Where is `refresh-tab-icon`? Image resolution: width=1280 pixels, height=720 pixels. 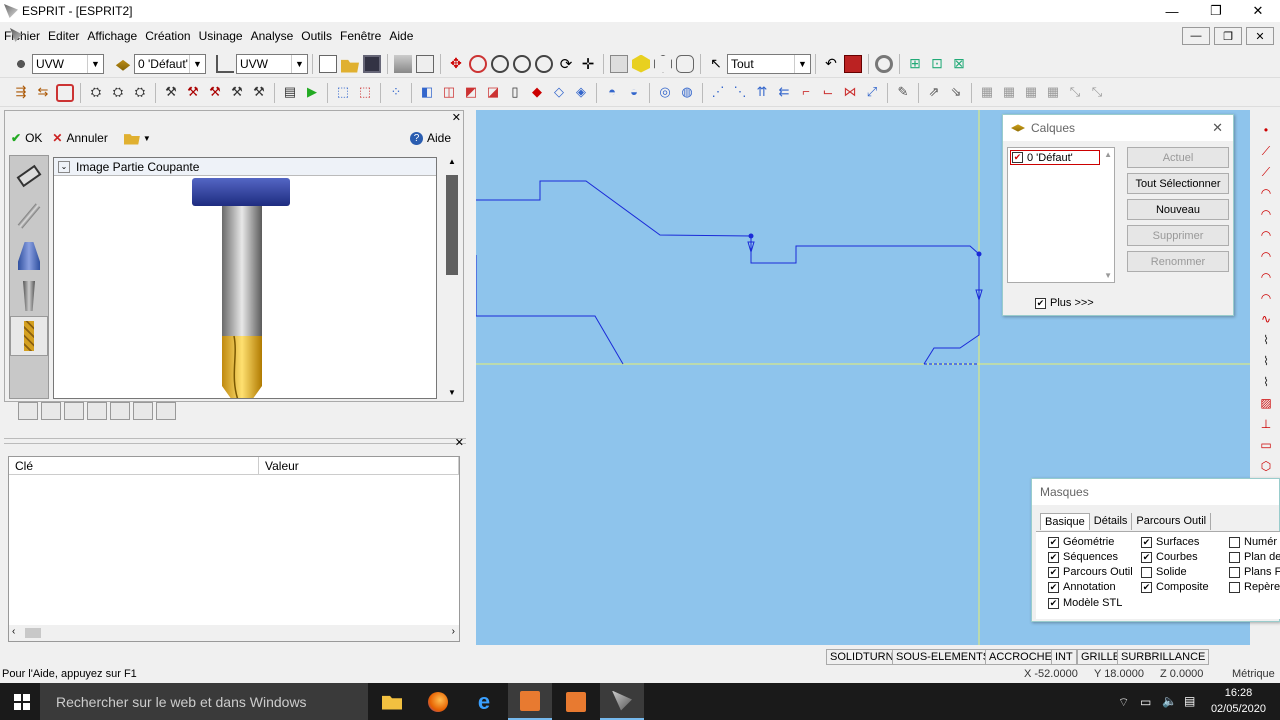 refresh-tab-icon is located at coordinates (143, 411).